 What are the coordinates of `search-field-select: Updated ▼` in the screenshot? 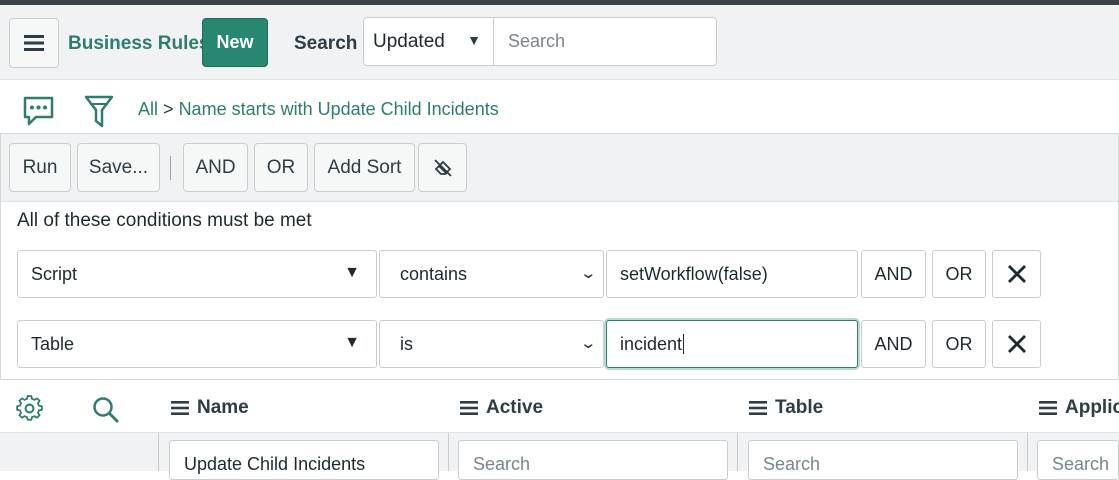 It's located at (428, 41).